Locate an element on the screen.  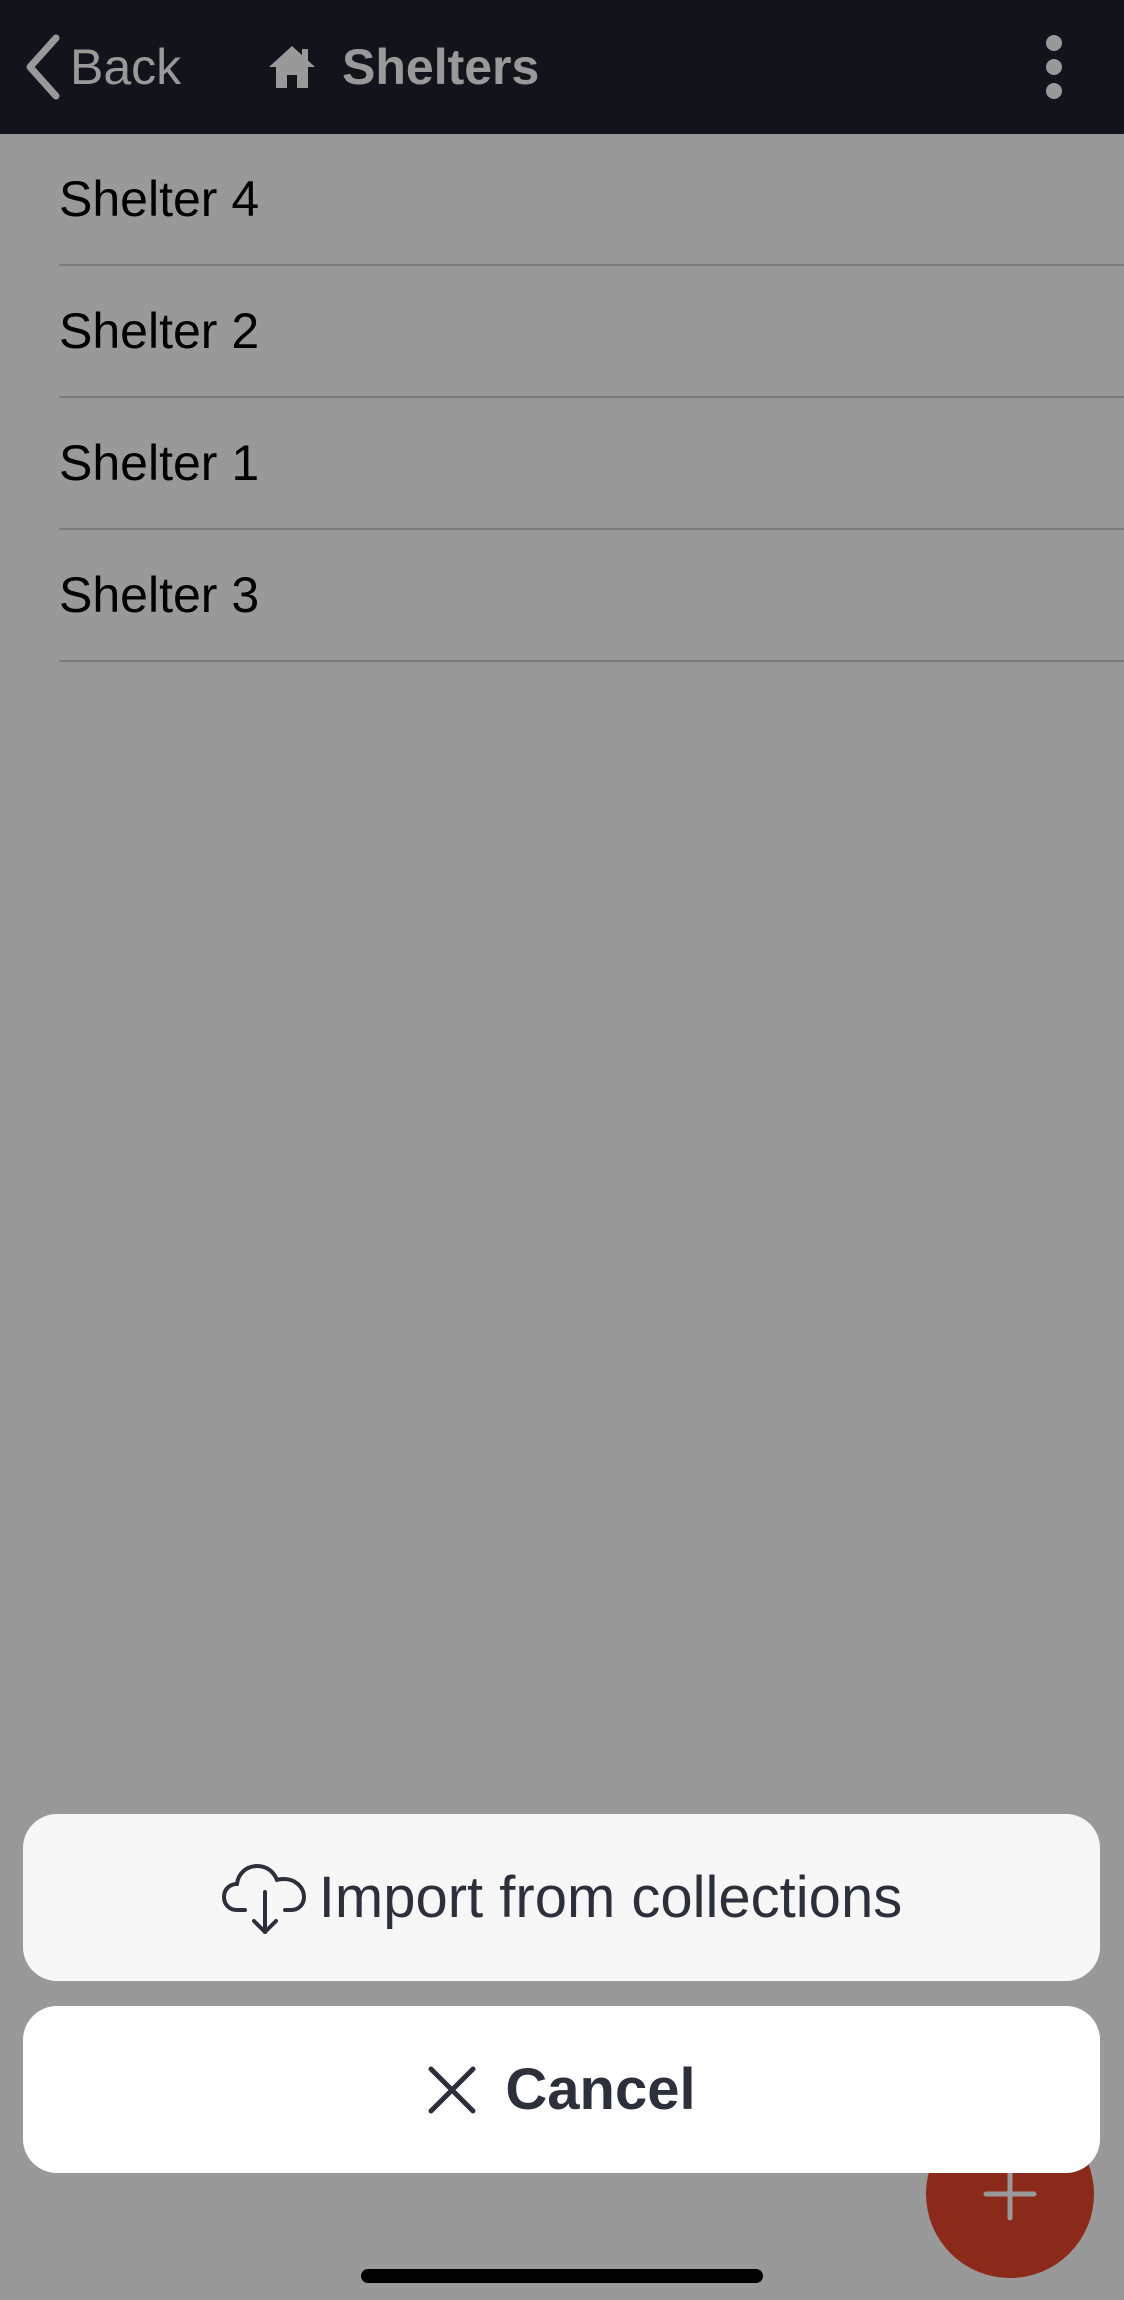
close-icon is located at coordinates (452, 2090).